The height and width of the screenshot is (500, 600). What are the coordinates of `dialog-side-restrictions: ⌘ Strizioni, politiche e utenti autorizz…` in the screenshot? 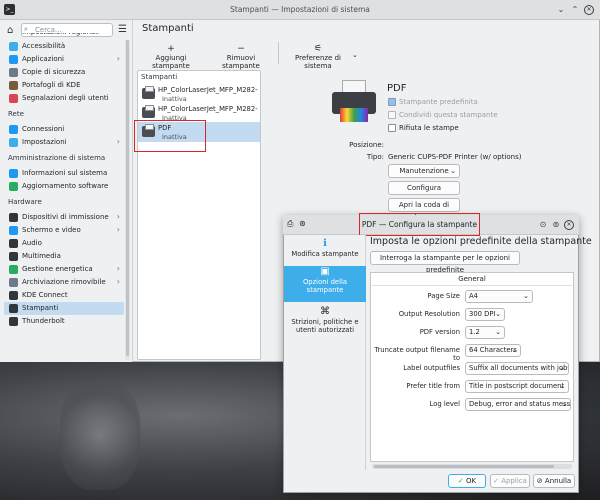 It's located at (325, 324).